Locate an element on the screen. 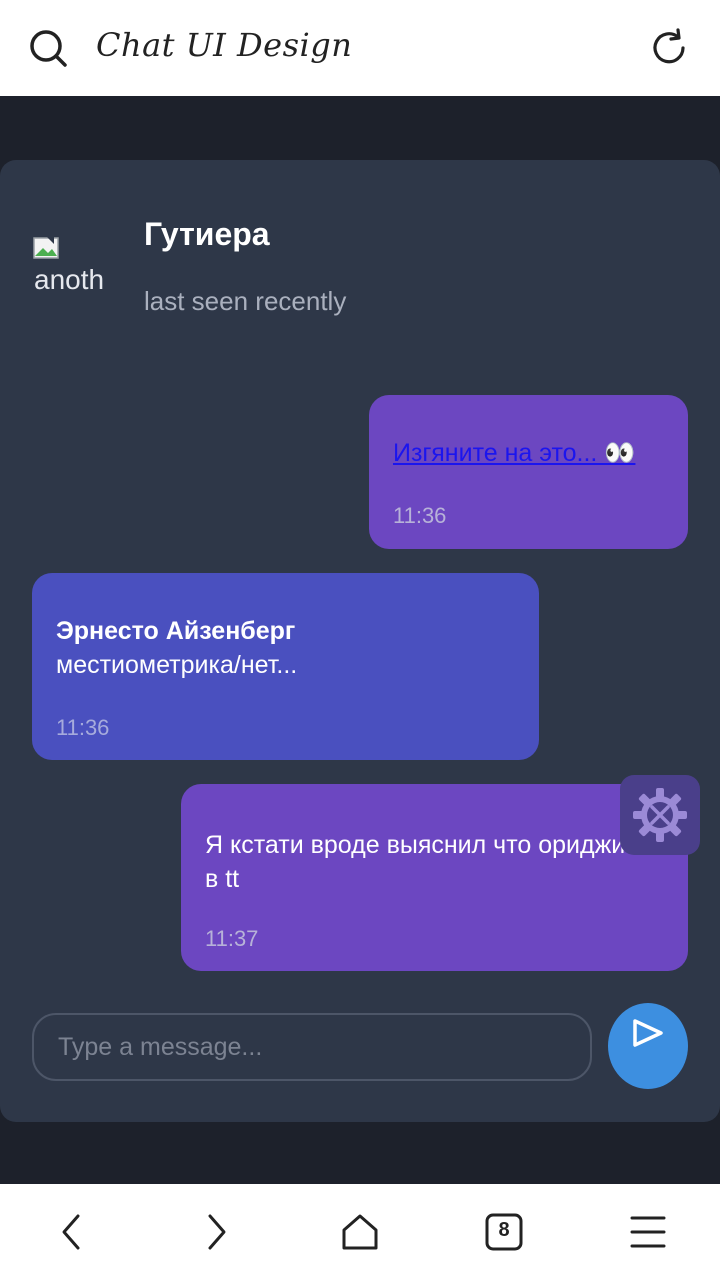  contact-name: Гутиера is located at coordinates (207, 234).